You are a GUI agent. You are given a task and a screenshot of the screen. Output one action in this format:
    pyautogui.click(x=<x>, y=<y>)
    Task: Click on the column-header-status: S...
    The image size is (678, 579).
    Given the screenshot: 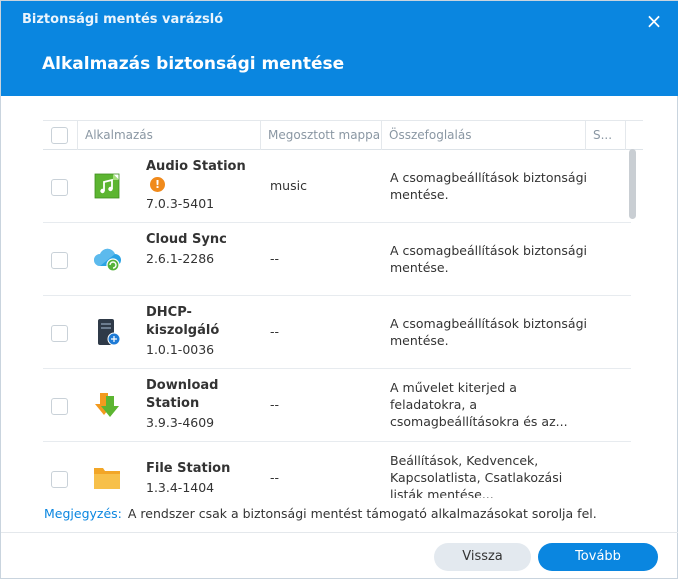 What is the action you would take?
    pyautogui.click(x=606, y=135)
    